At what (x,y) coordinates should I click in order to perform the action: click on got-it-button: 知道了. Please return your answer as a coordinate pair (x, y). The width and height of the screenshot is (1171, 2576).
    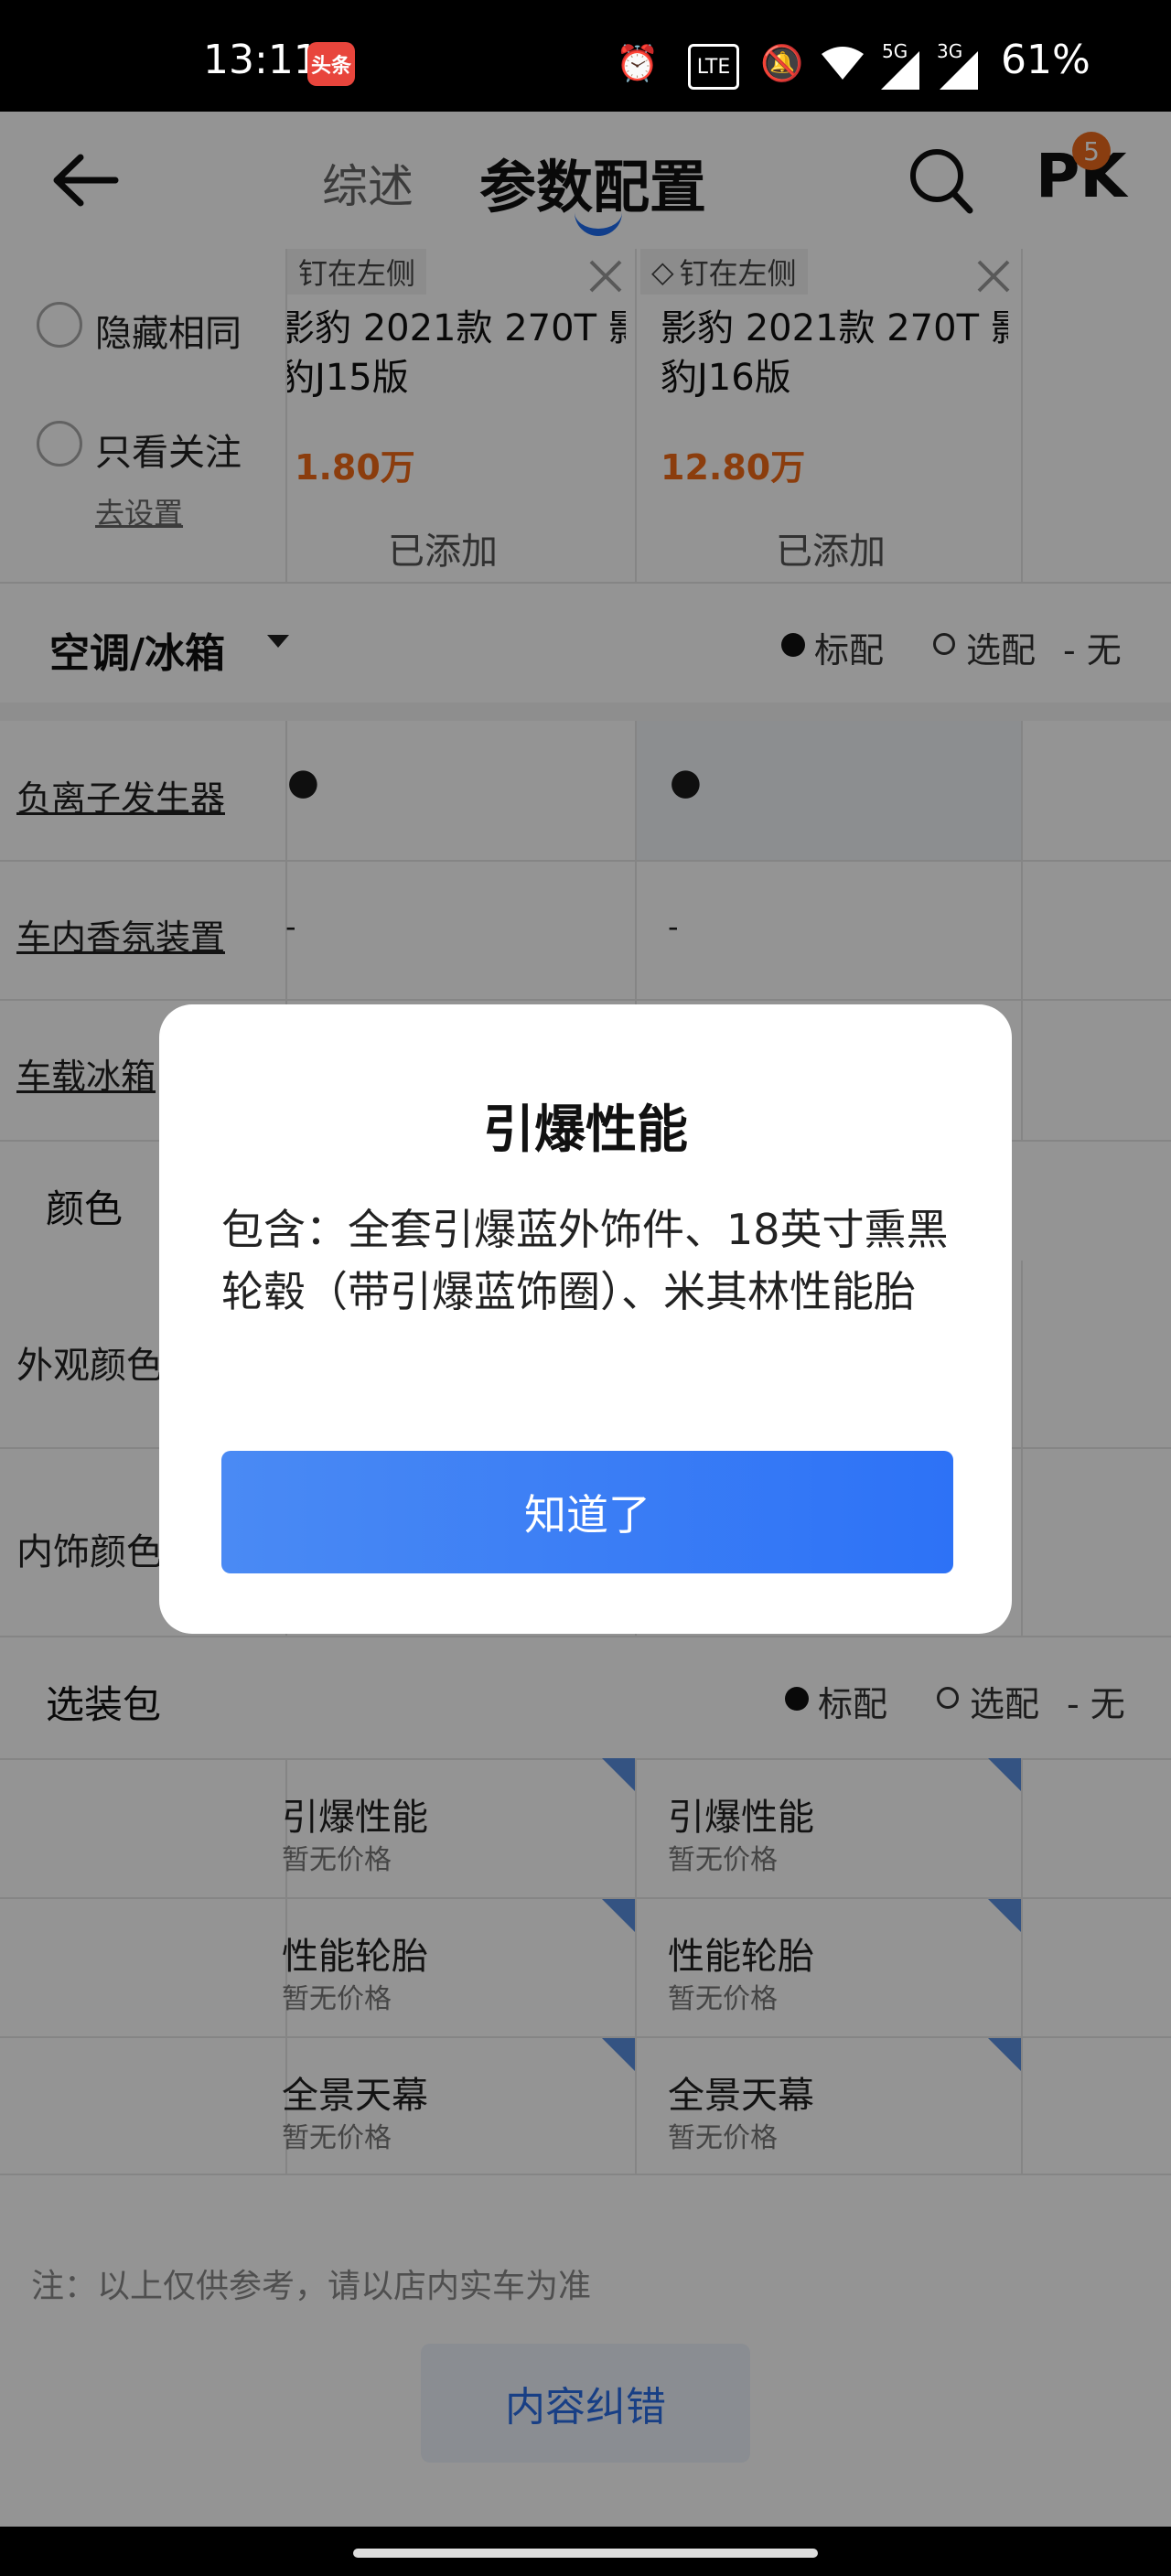
    Looking at the image, I should click on (587, 1512).